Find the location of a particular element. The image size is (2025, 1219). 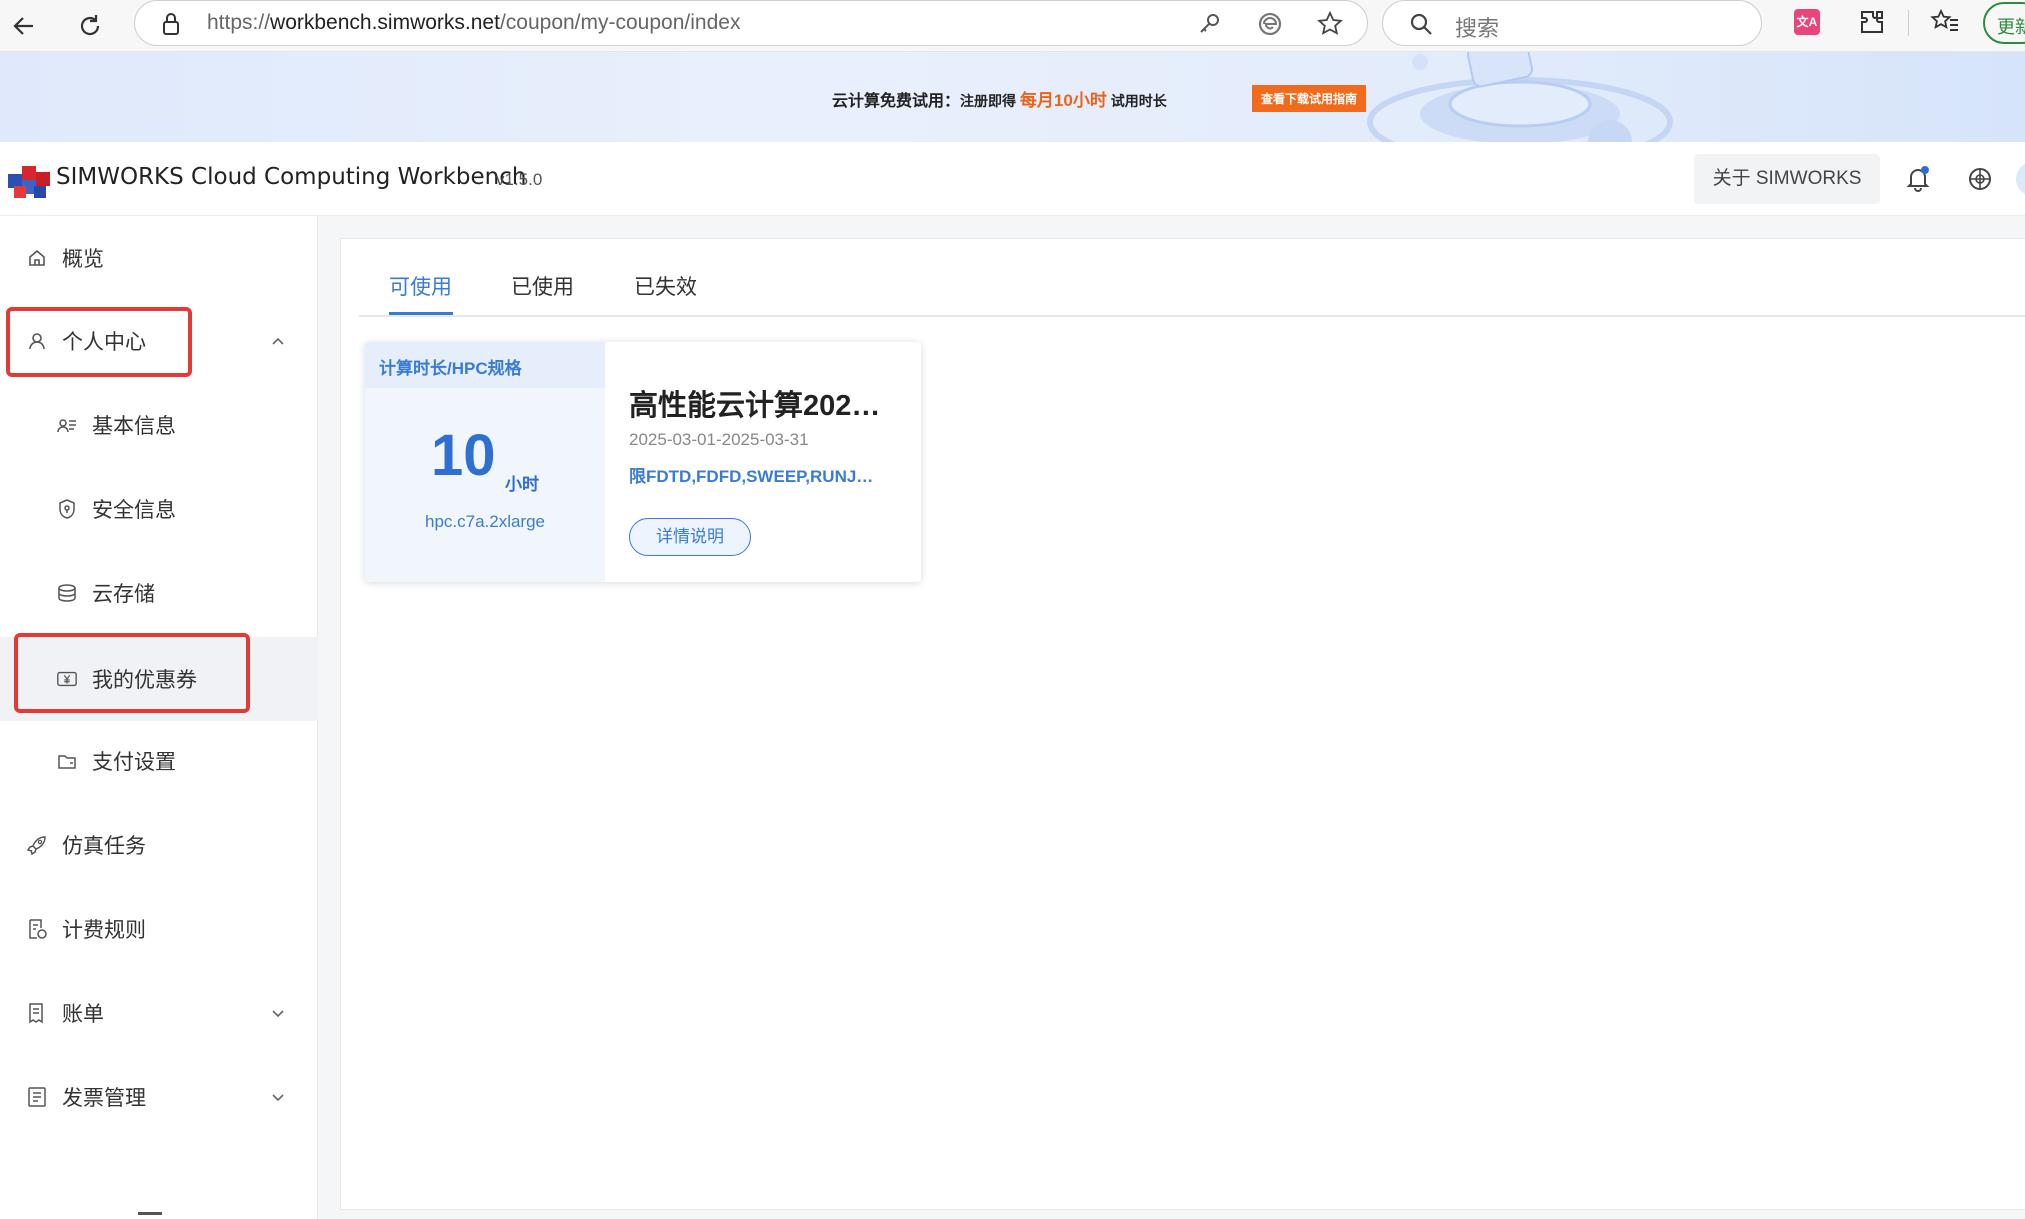

toolbar-divider is located at coordinates (1908, 23).